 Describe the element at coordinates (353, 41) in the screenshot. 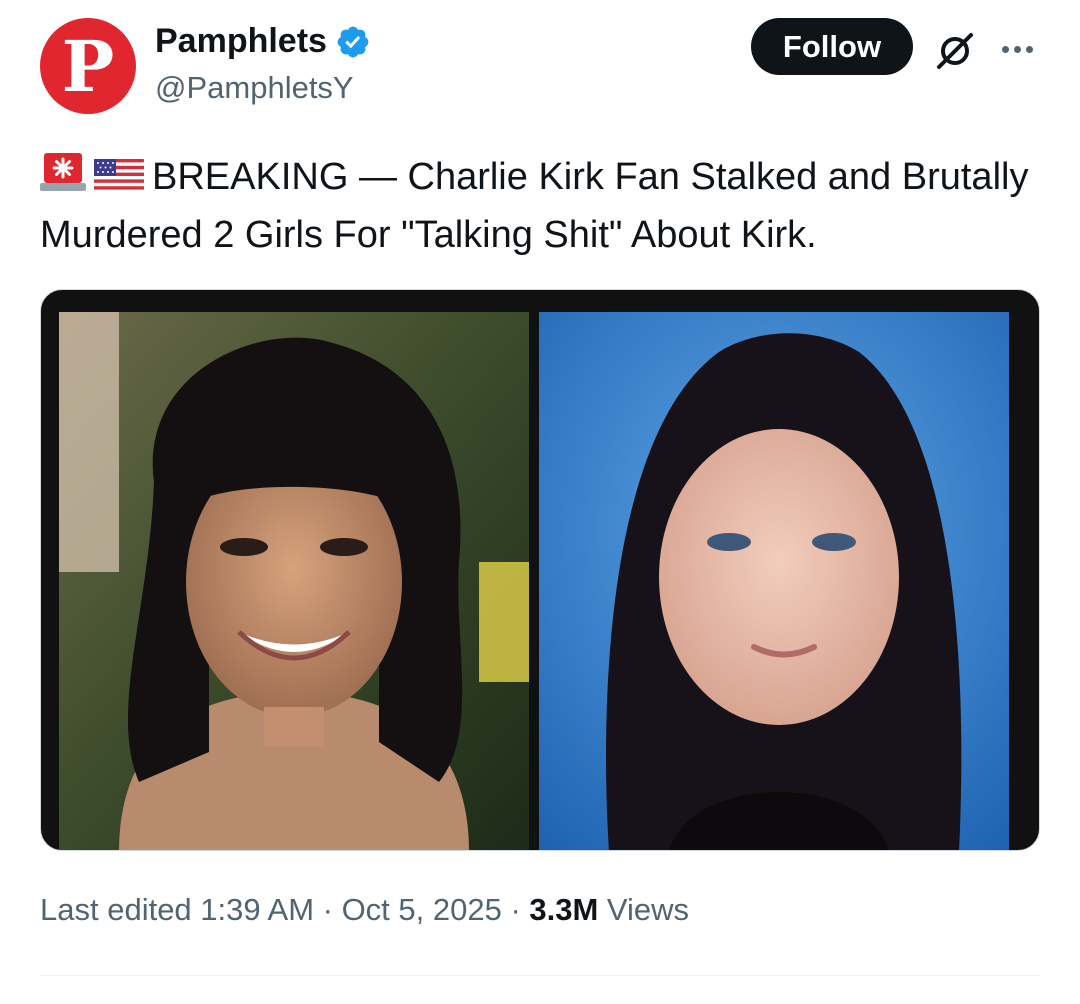

I see `verified-badge-icon` at that location.